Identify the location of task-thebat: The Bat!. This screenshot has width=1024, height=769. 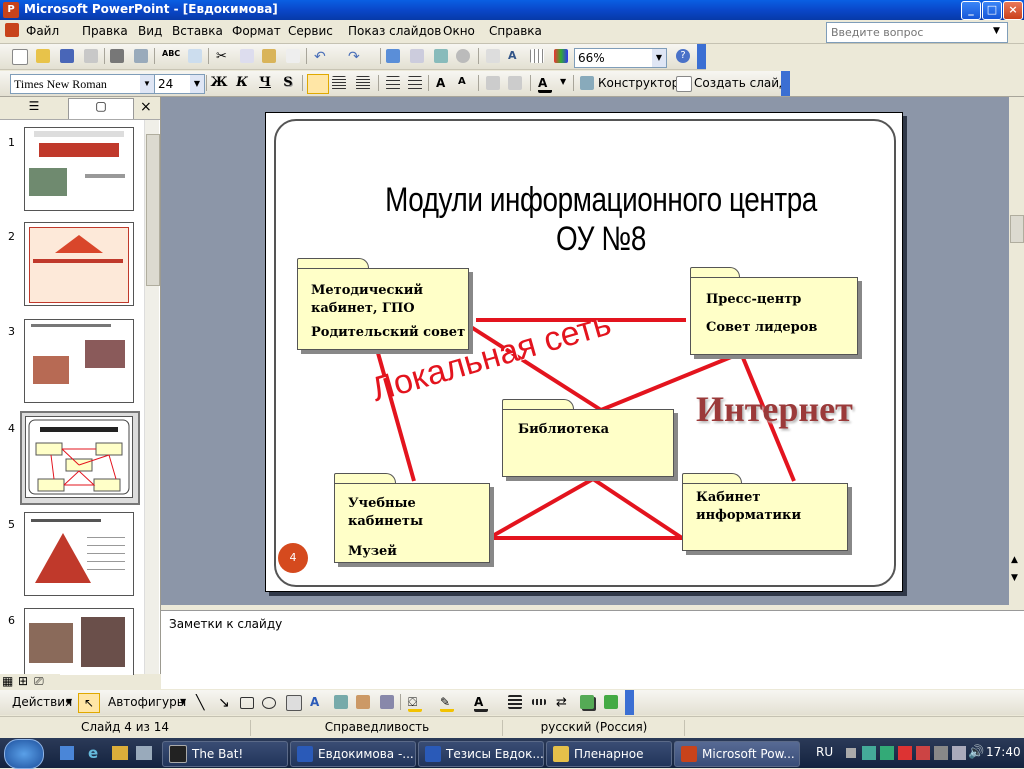
(225, 754).